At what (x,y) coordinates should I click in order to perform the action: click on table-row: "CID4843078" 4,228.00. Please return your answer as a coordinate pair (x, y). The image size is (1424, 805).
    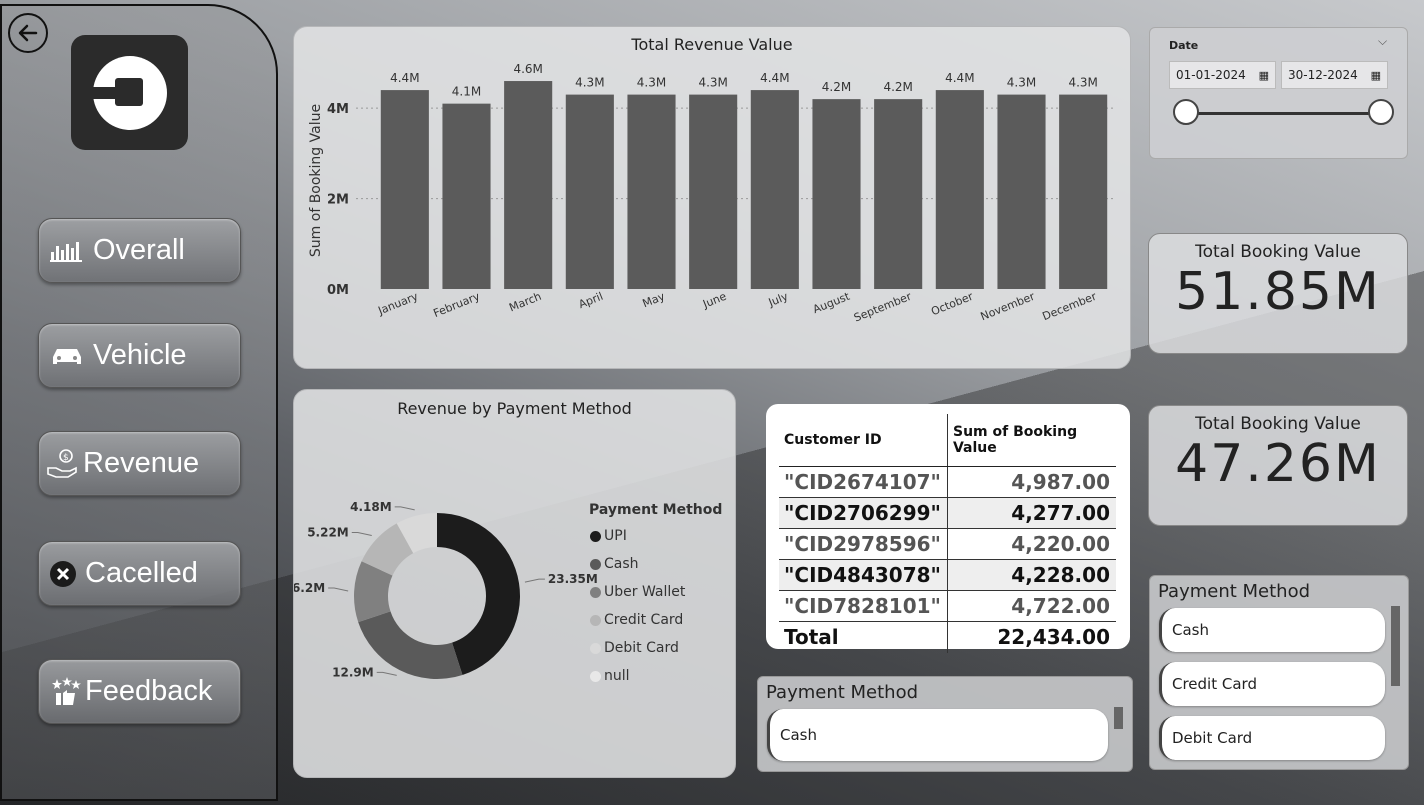
    Looking at the image, I should click on (947, 575).